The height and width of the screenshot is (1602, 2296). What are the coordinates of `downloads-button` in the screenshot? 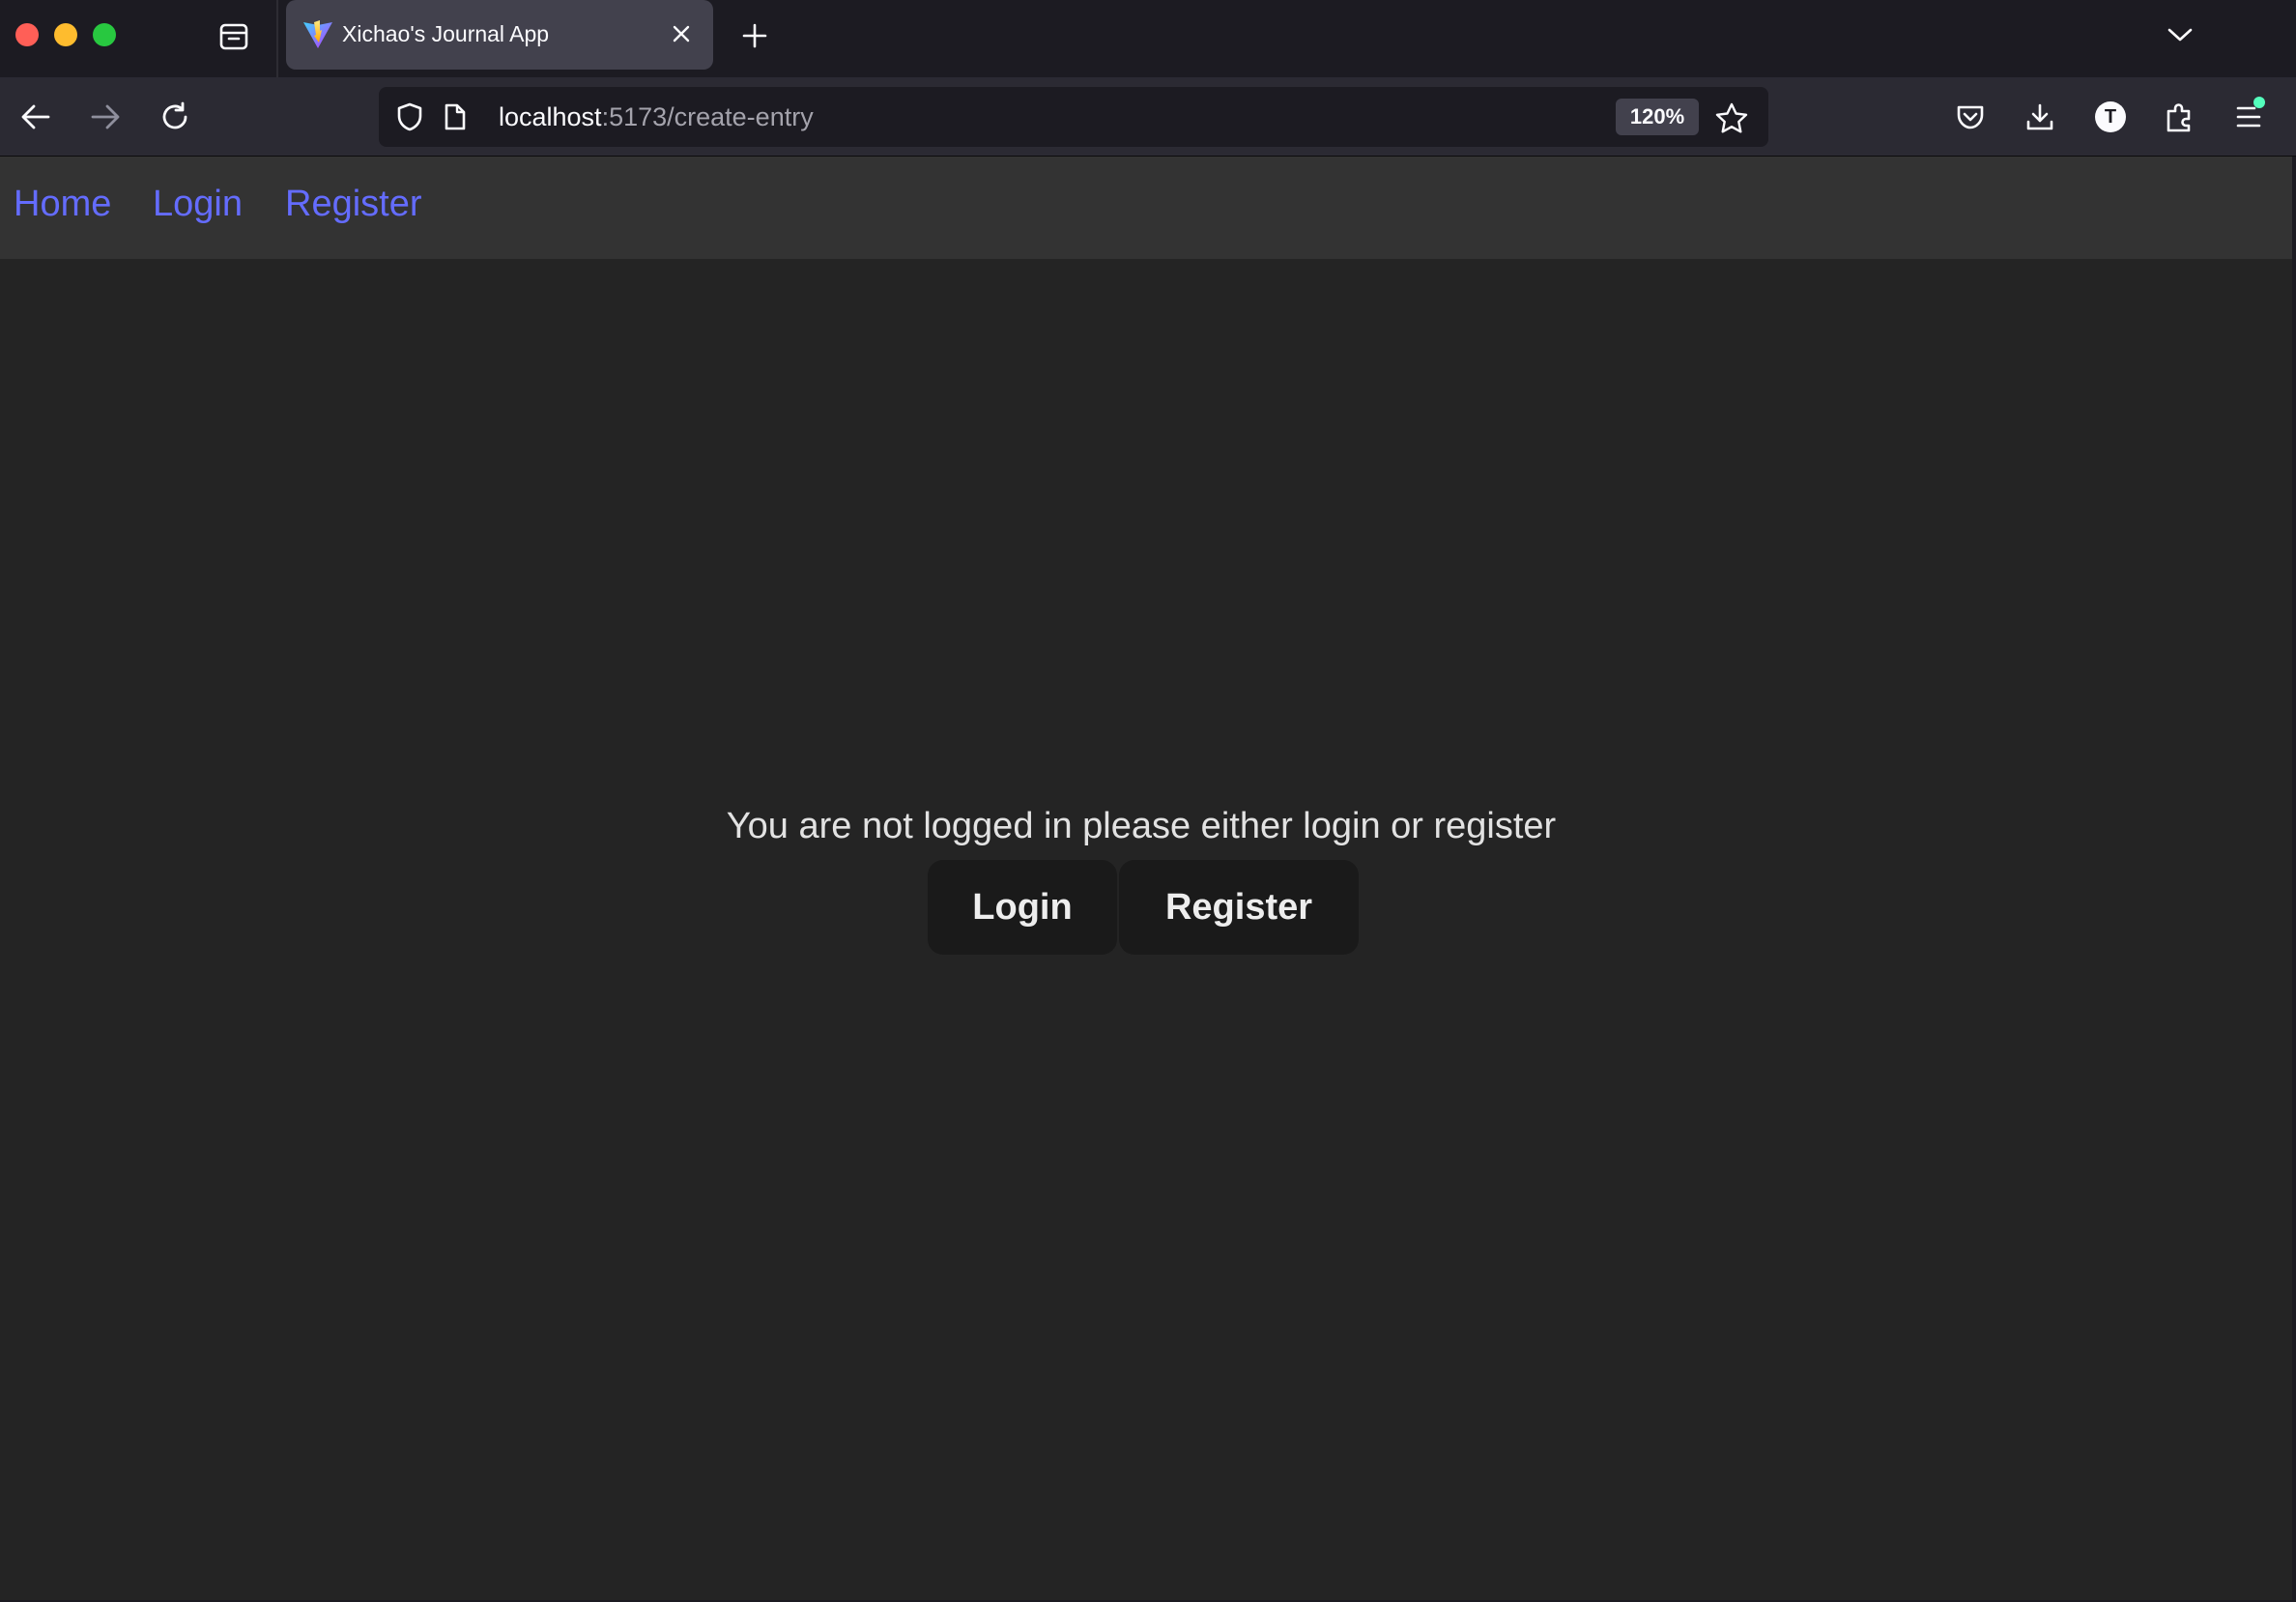 It's located at (2040, 117).